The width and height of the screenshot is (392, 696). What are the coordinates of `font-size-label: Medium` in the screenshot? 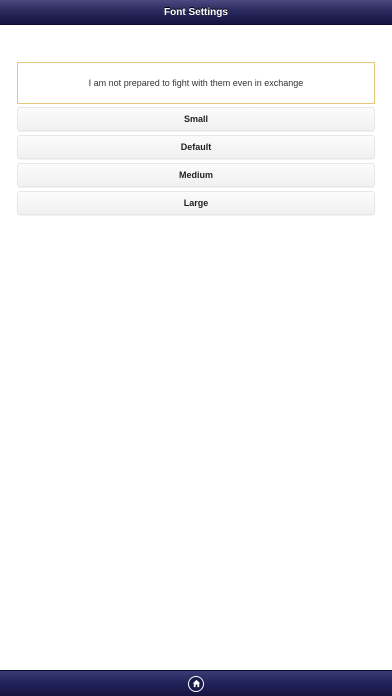 It's located at (195, 175).